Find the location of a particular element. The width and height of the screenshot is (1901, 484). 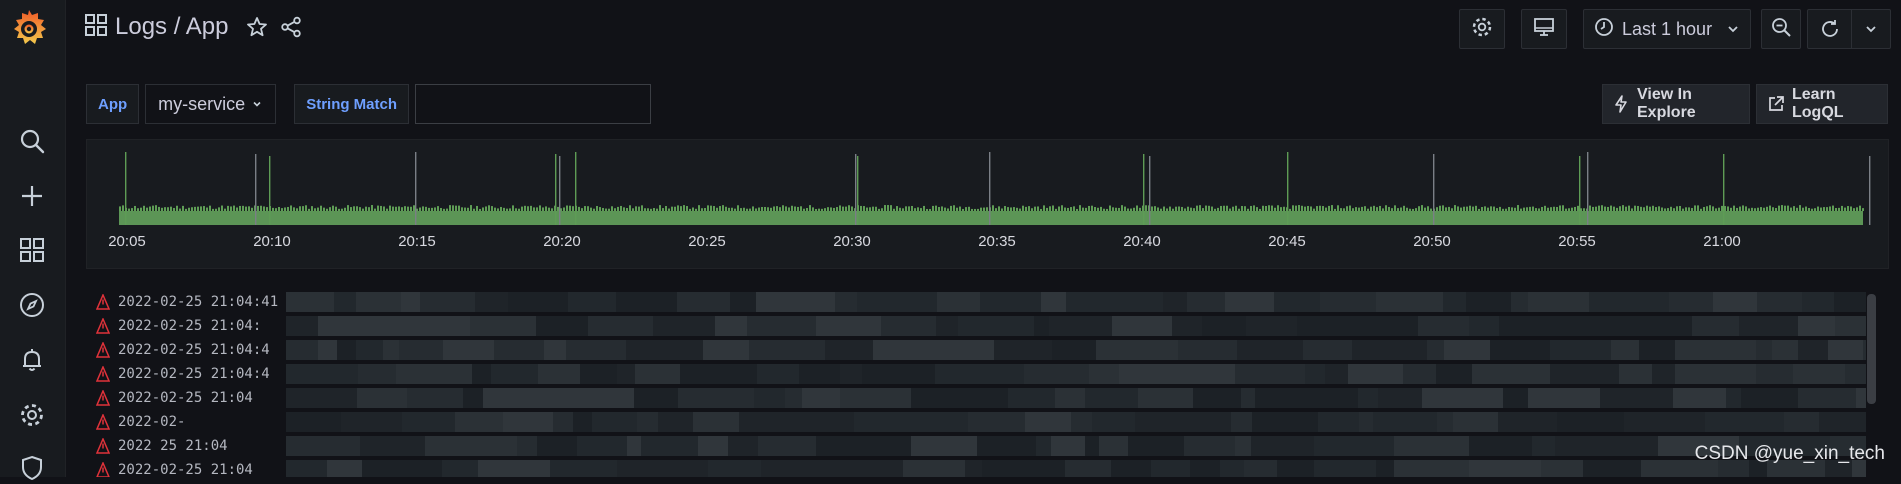

chevron-down-icon is located at coordinates (1871, 29).